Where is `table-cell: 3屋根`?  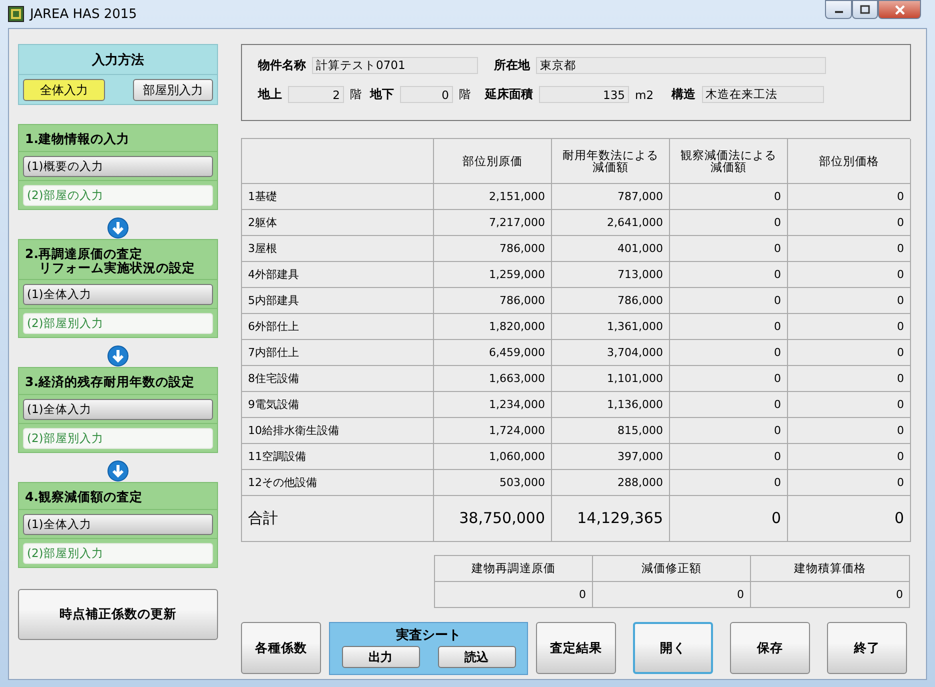
table-cell: 3屋根 is located at coordinates (338, 249).